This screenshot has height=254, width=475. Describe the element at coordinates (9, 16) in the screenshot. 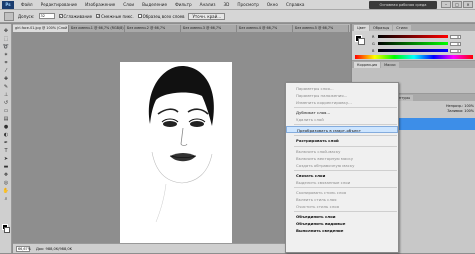

I see `magic-wand-tool-preset-icon` at that location.